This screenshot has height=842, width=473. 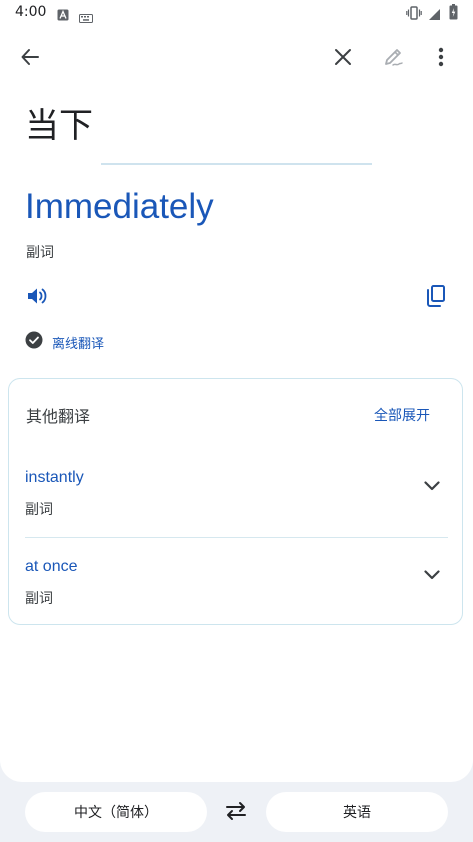 What do you see at coordinates (402, 415) in the screenshot?
I see `expand-all-button: 全部展开` at bounding box center [402, 415].